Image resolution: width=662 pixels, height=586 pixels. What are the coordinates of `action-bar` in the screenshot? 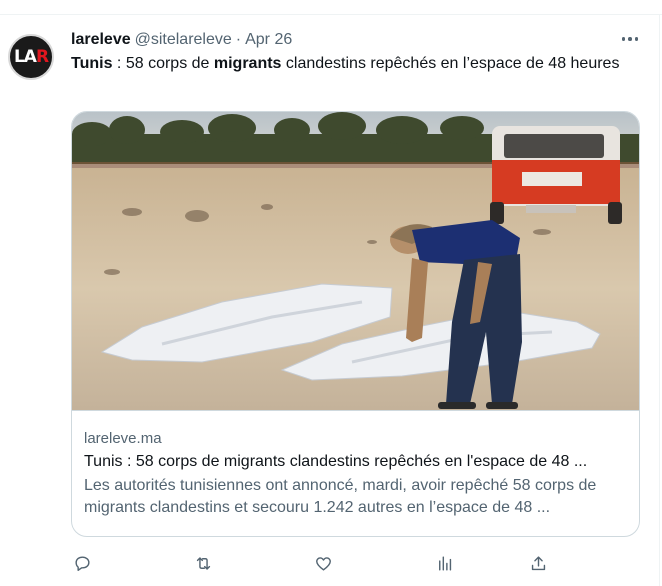 It's located at (331, 563).